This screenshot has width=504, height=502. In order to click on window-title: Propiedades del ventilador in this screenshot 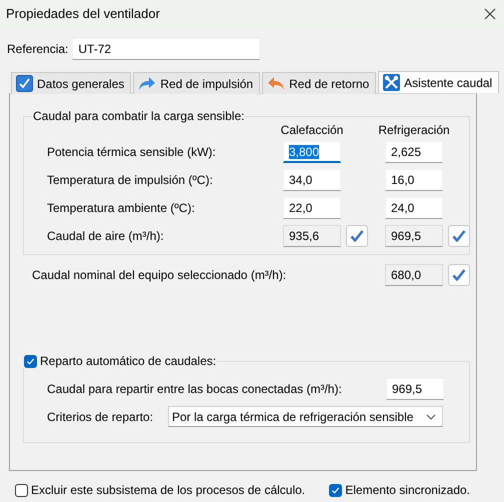, I will do `click(83, 13)`.